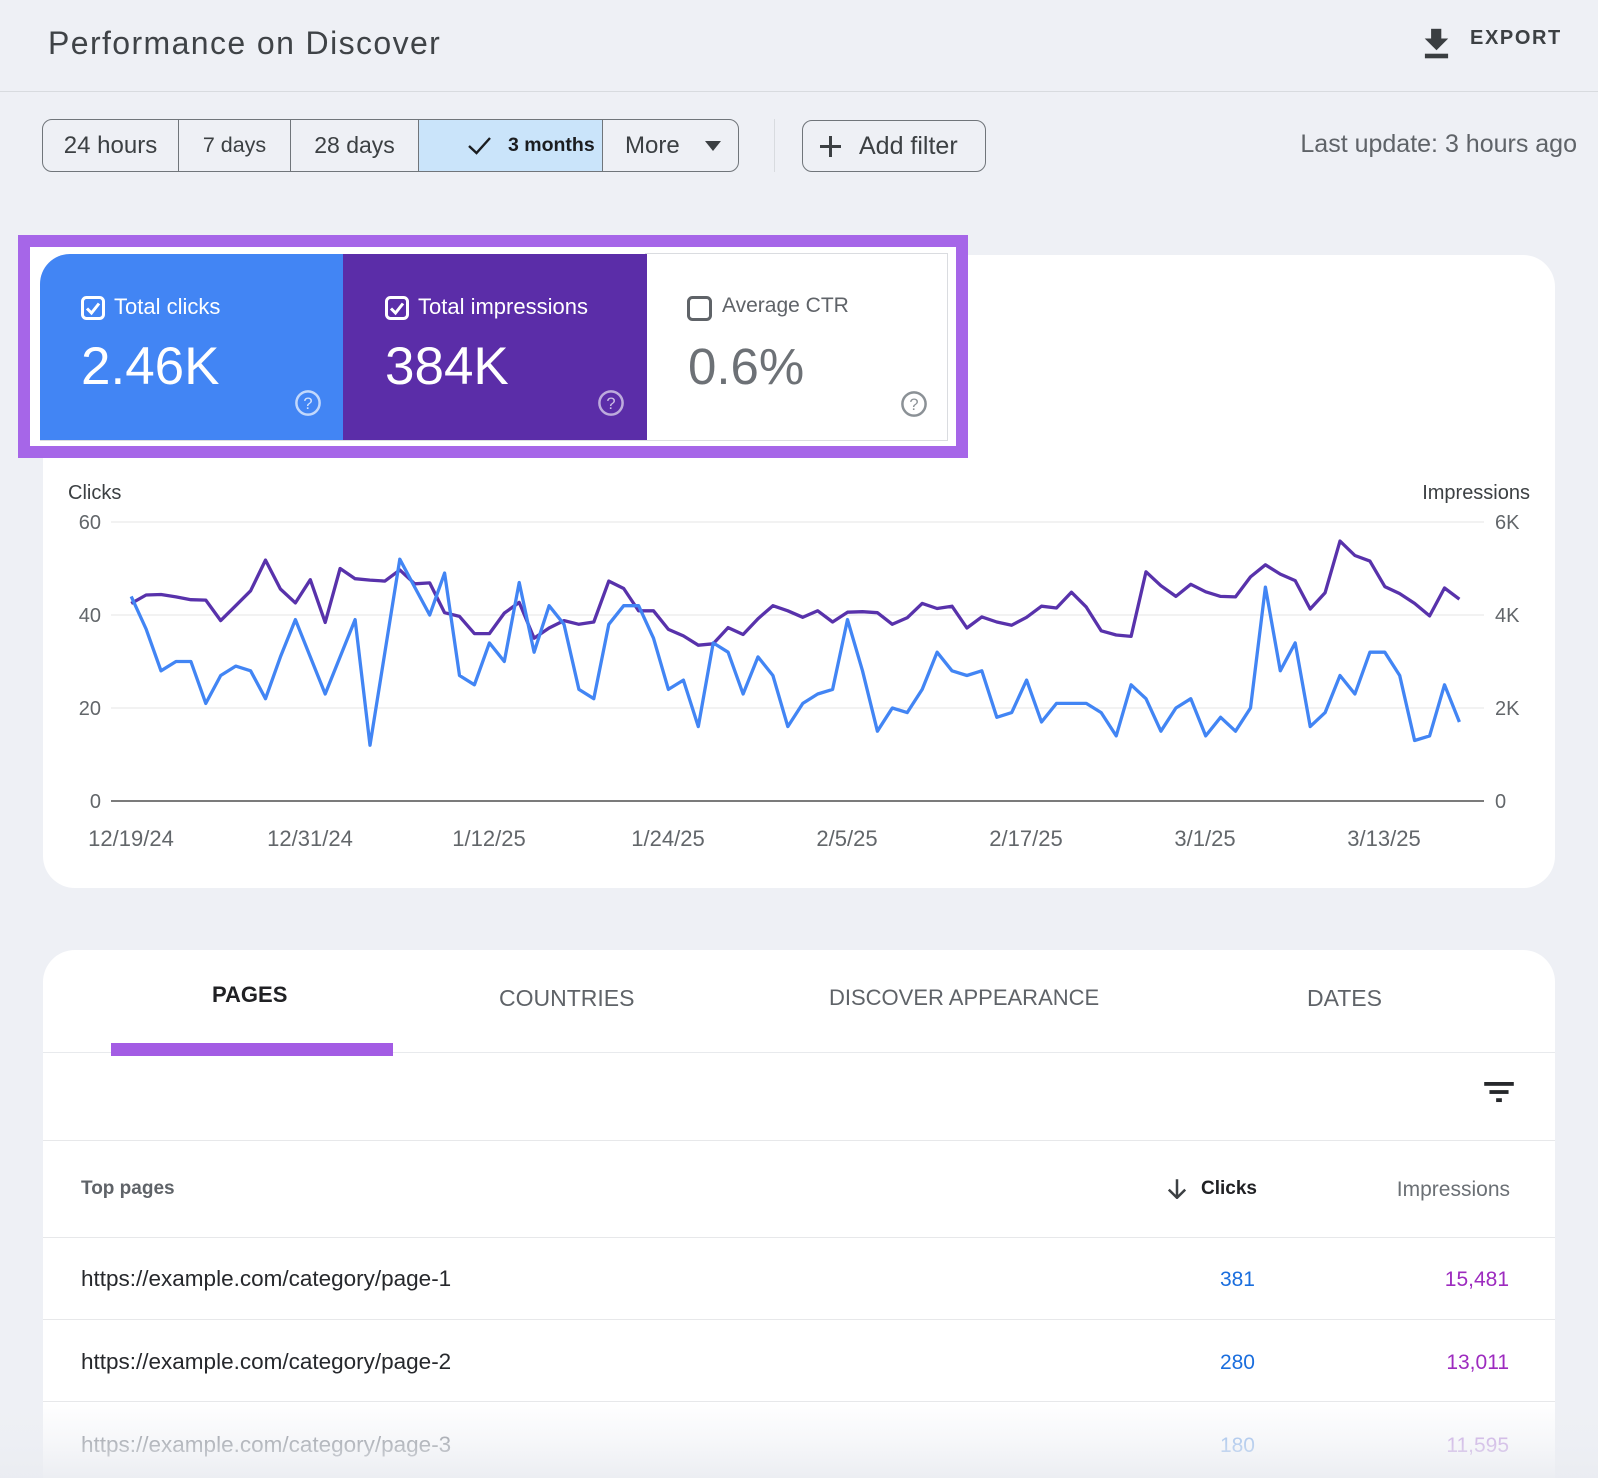 The image size is (1598, 1478). Describe the element at coordinates (310, 838) in the screenshot. I see `svg-text: 12/31/24` at that location.